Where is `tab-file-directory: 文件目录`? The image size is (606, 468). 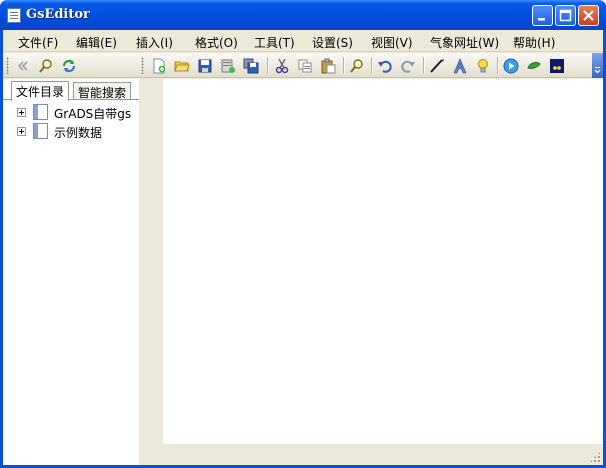 tab-file-directory: 文件目录 is located at coordinates (40, 91).